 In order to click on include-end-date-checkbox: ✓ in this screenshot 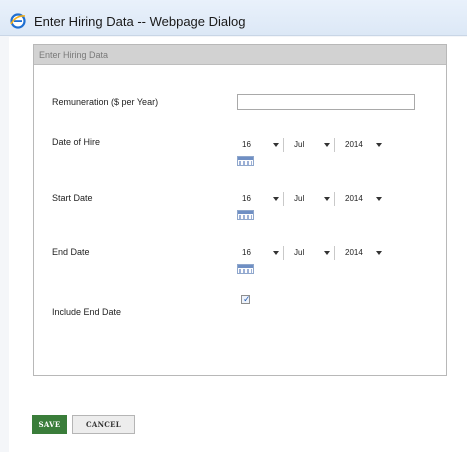, I will do `click(246, 299)`.